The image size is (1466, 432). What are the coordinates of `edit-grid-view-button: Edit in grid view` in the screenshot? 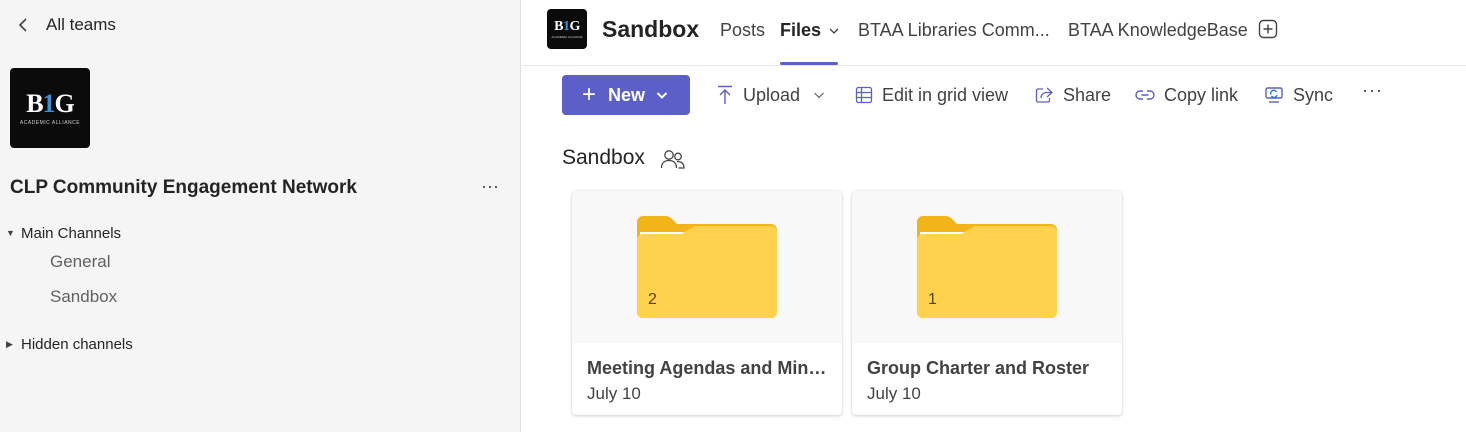 It's located at (931, 95).